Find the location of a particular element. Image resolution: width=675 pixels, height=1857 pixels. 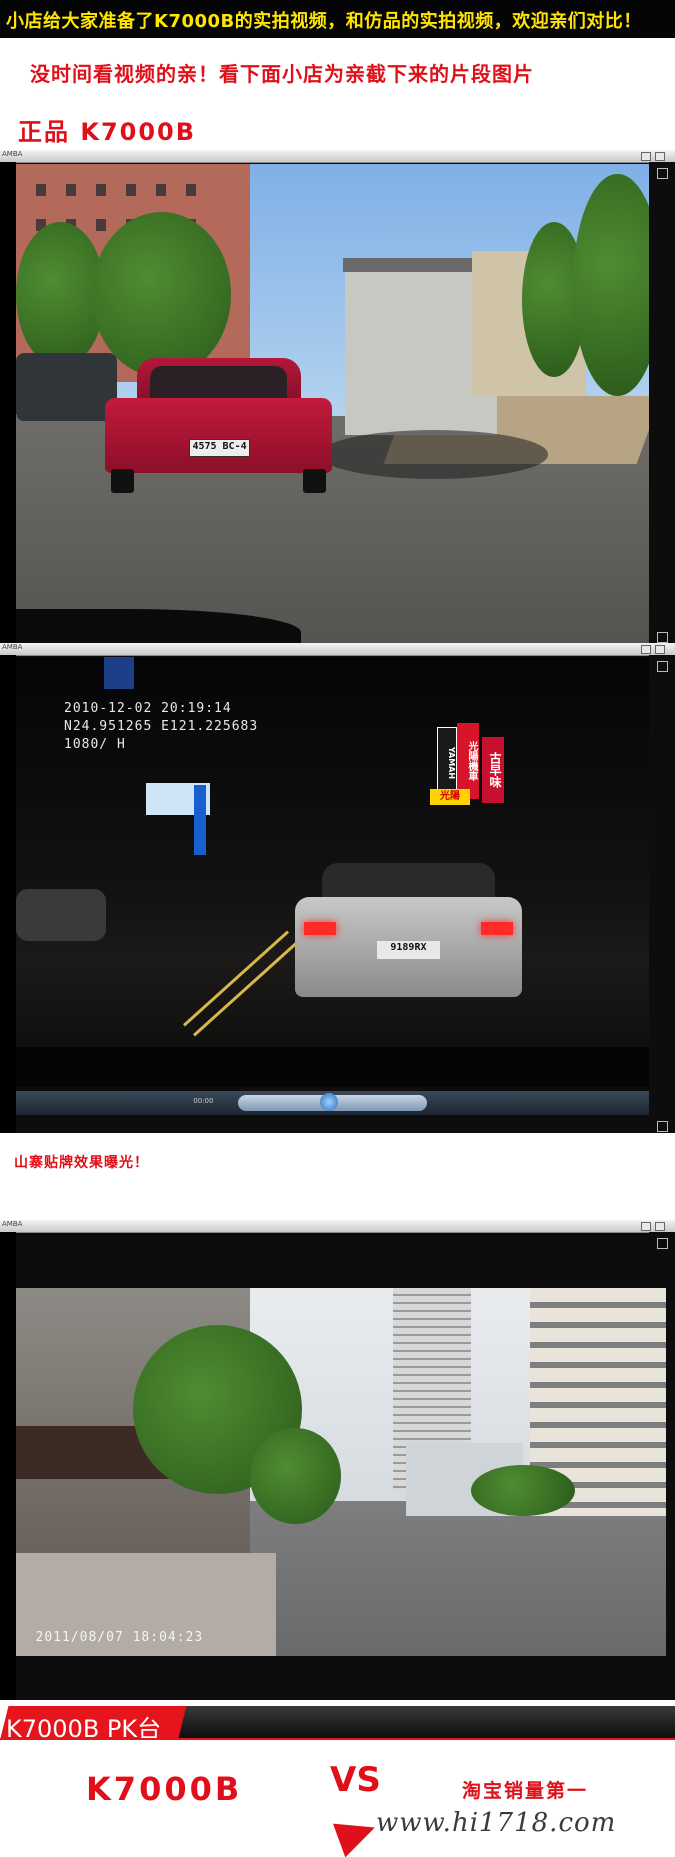

copy-exposure-label: 山寨贴牌效果曝光！ is located at coordinates (81, 1163).